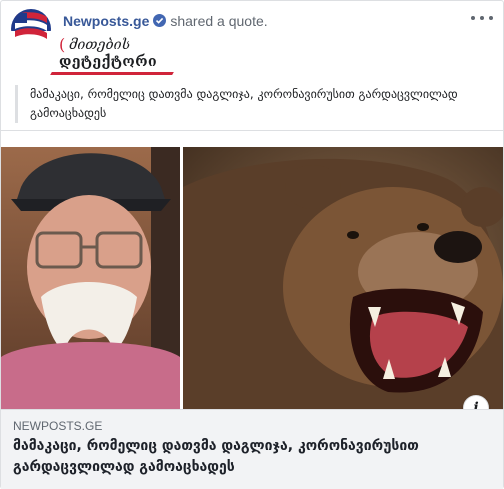 This screenshot has height=489, width=504. I want to click on logo-line1: მითების, so click(100, 45).